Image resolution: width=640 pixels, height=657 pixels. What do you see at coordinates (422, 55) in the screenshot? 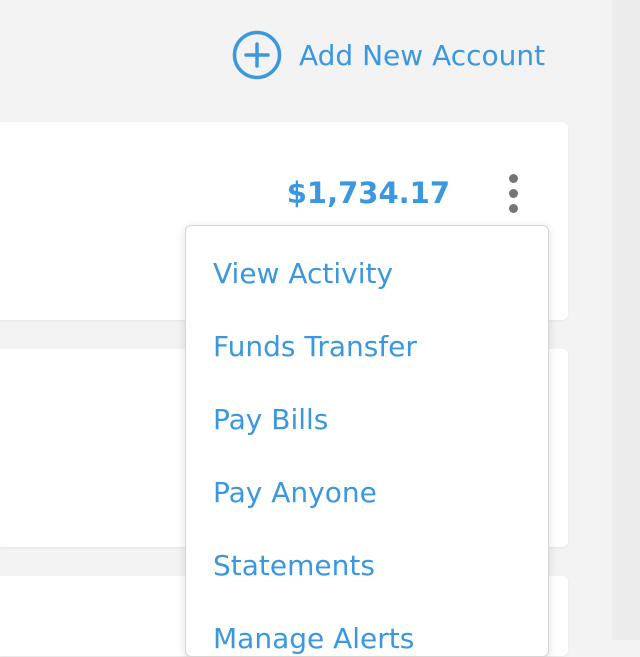
I see `add-new-account-label: Add New Account` at bounding box center [422, 55].